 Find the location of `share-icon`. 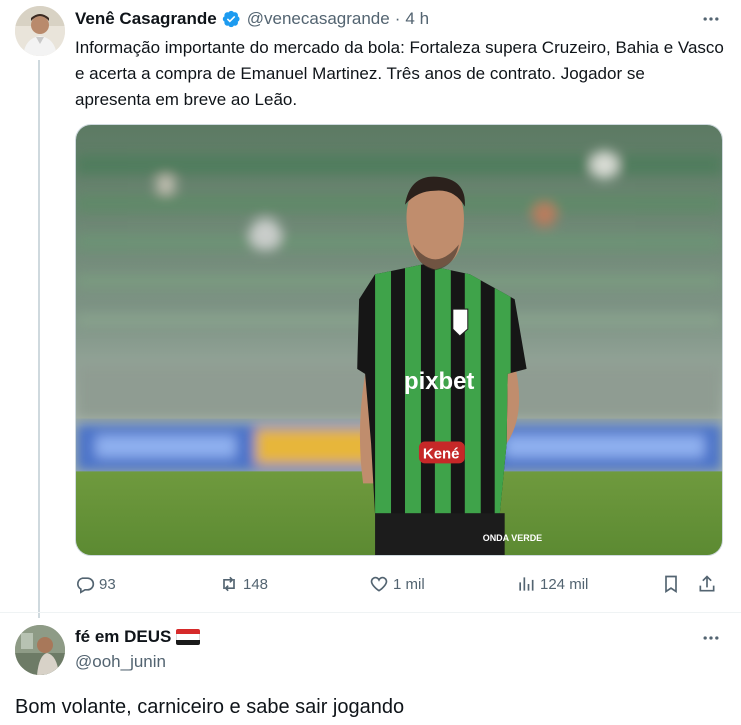

share-icon is located at coordinates (707, 583).